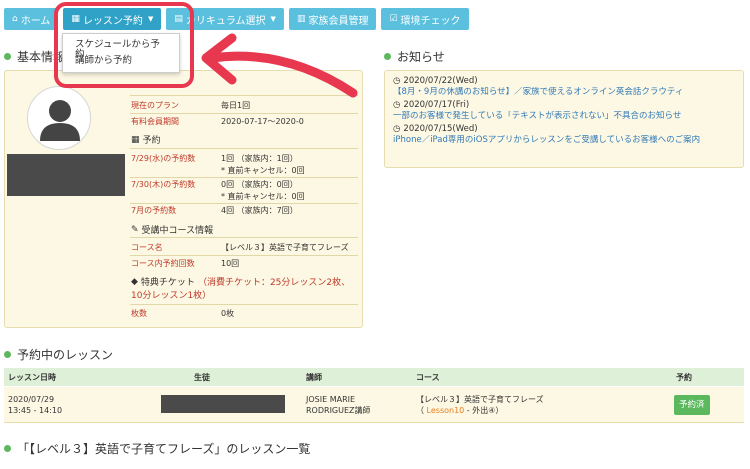  I want to click on nav-home-label: ホーム, so click(35, 21).